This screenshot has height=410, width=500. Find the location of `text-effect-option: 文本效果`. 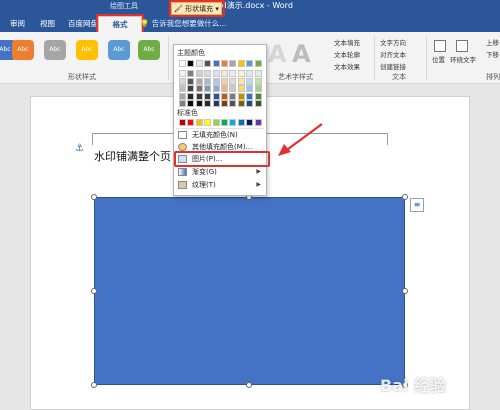

text-effect-option: 文本效果 is located at coordinates (347, 66).